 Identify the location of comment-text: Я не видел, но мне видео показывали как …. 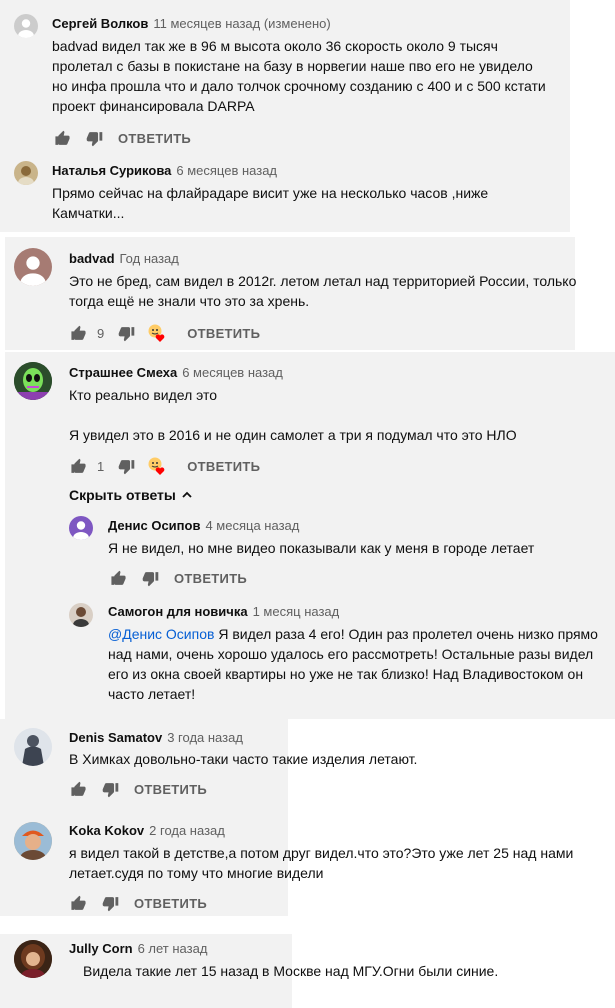
(321, 548).